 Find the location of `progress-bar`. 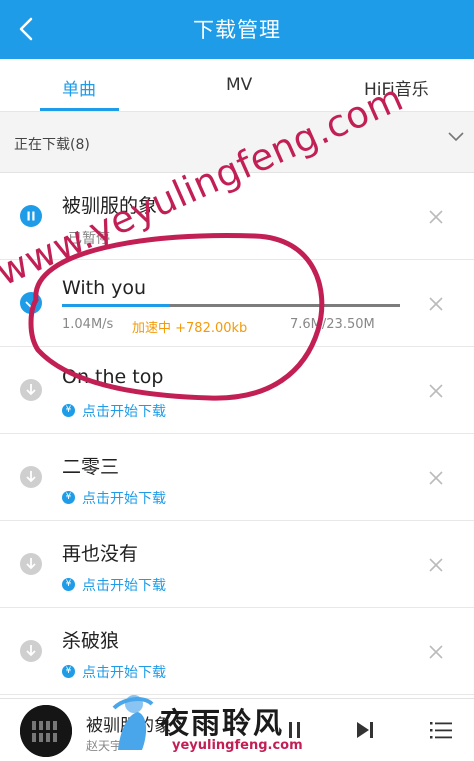

progress-bar is located at coordinates (231, 305).